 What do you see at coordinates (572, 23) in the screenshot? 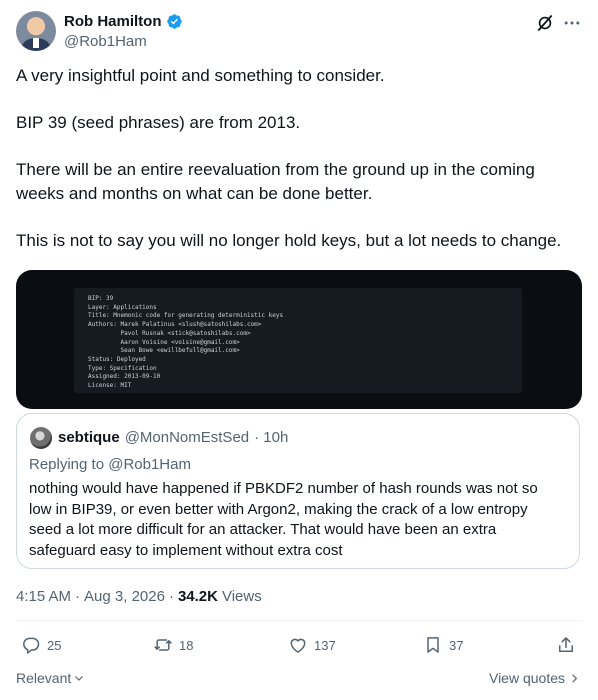
I see `more-options-icon` at bounding box center [572, 23].